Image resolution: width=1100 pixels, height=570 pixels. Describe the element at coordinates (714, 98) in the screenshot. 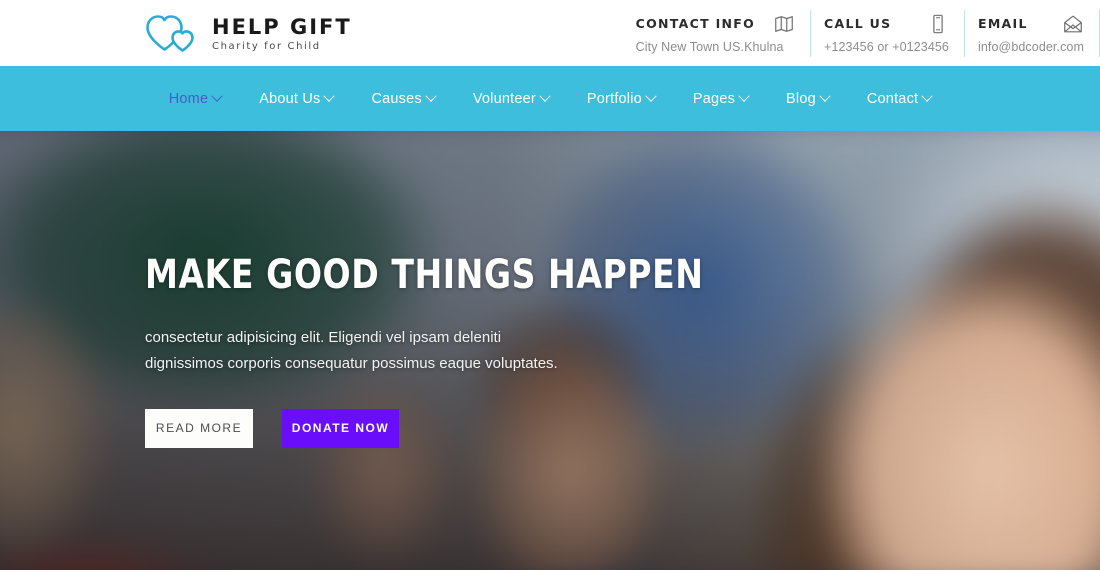

I see `nav-item-pages-label: Pages` at that location.